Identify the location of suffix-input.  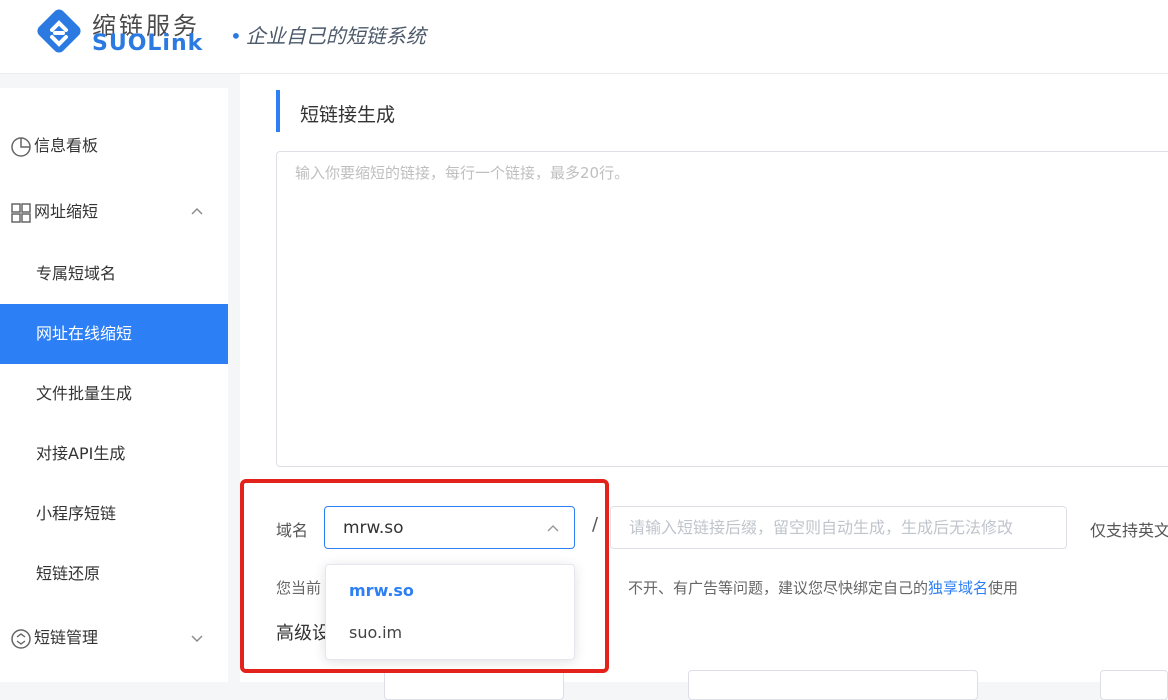
(838, 527).